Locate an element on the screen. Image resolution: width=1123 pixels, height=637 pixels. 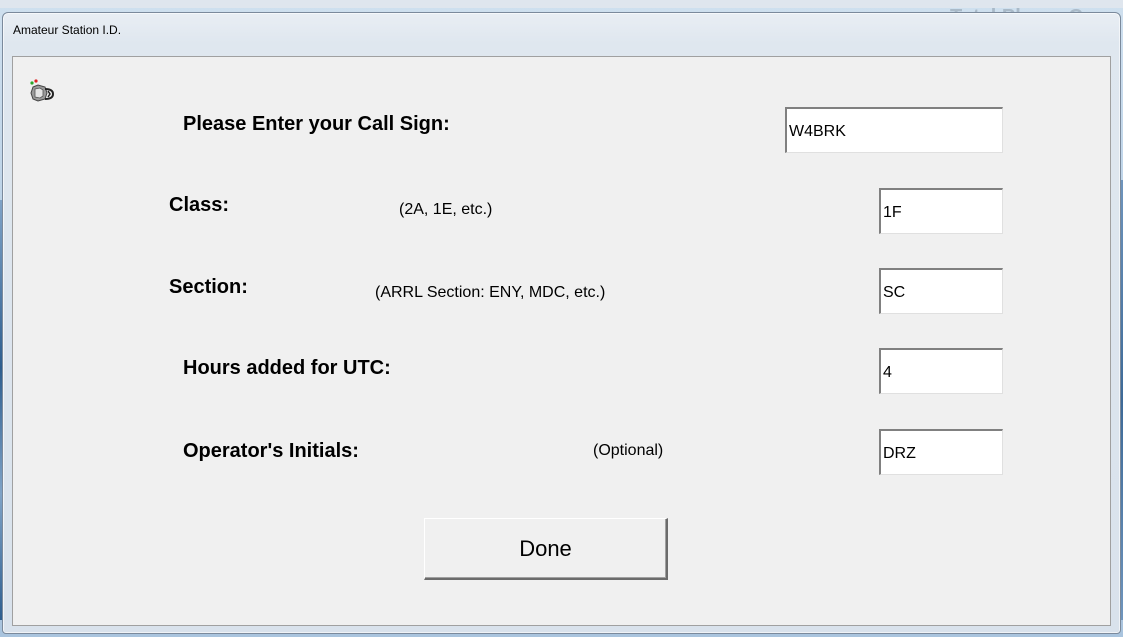
operator-initials-label: Operator's Initials: is located at coordinates (271, 451).